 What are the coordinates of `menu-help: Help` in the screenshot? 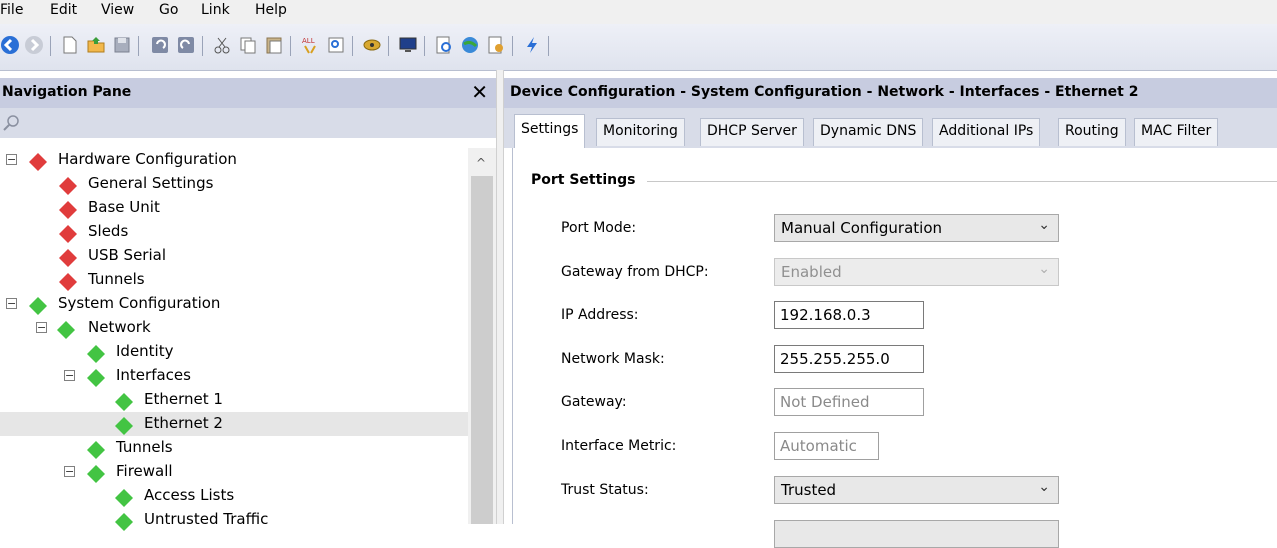 It's located at (271, 10).